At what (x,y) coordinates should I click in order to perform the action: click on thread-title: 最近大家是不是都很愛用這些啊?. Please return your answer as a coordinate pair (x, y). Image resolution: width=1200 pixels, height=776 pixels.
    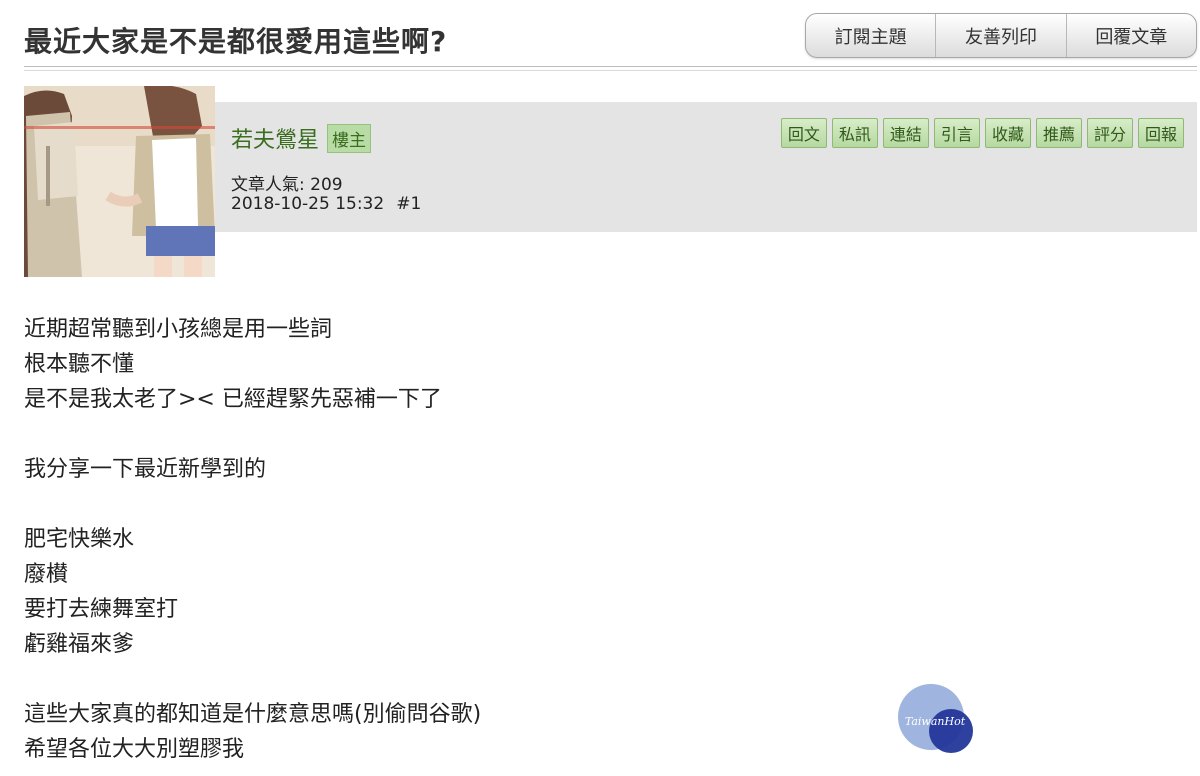
    Looking at the image, I should click on (236, 41).